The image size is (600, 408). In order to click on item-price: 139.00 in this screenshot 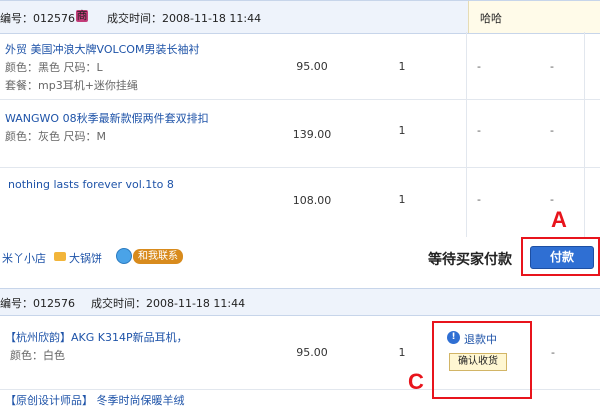, I will do `click(312, 134)`.